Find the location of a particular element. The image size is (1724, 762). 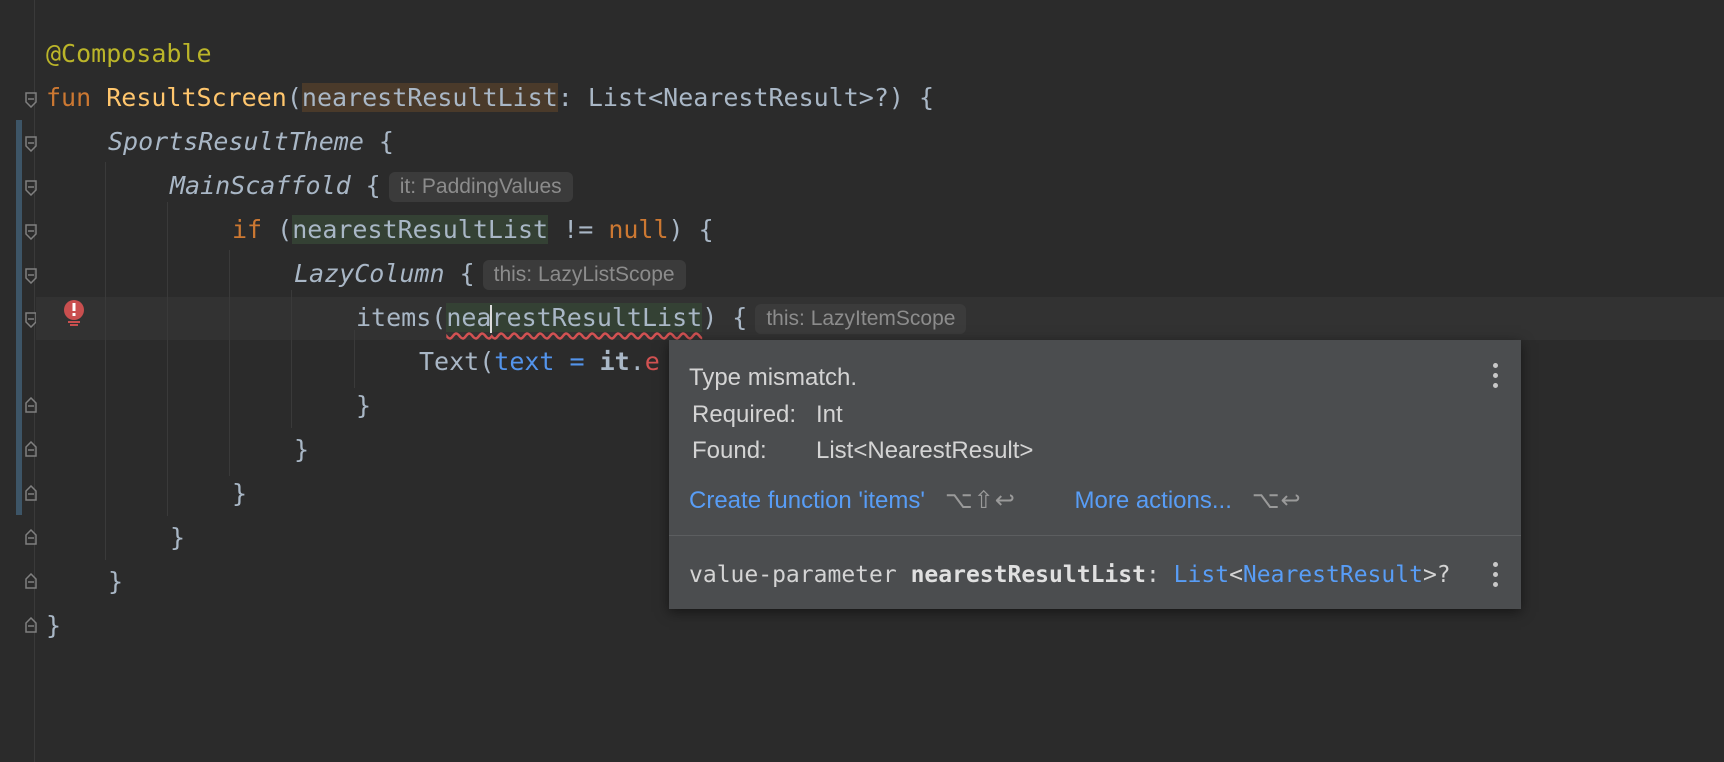

code-line: LazyColumn {this: LazyListScope is located at coordinates (490, 274).